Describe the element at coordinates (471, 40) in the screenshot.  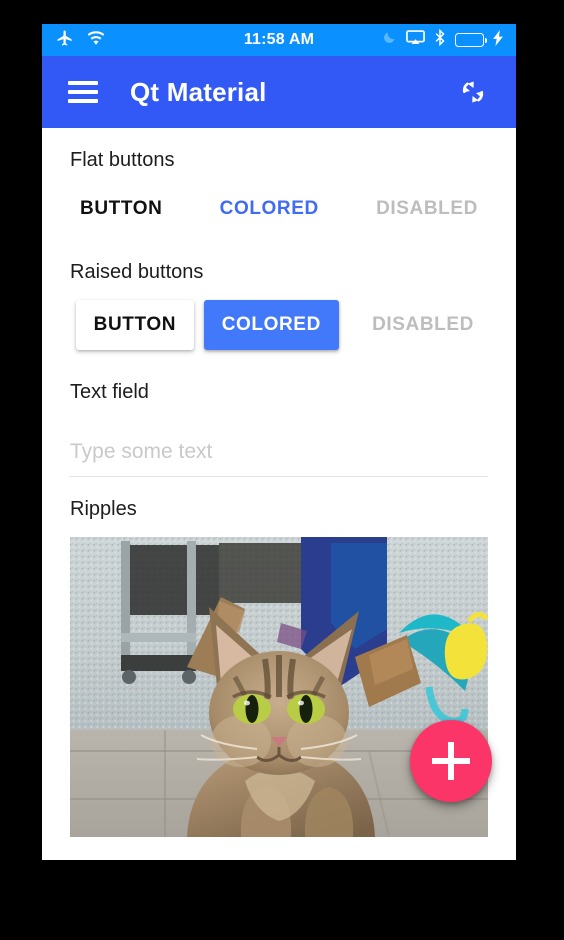
I see `battery-icon` at that location.